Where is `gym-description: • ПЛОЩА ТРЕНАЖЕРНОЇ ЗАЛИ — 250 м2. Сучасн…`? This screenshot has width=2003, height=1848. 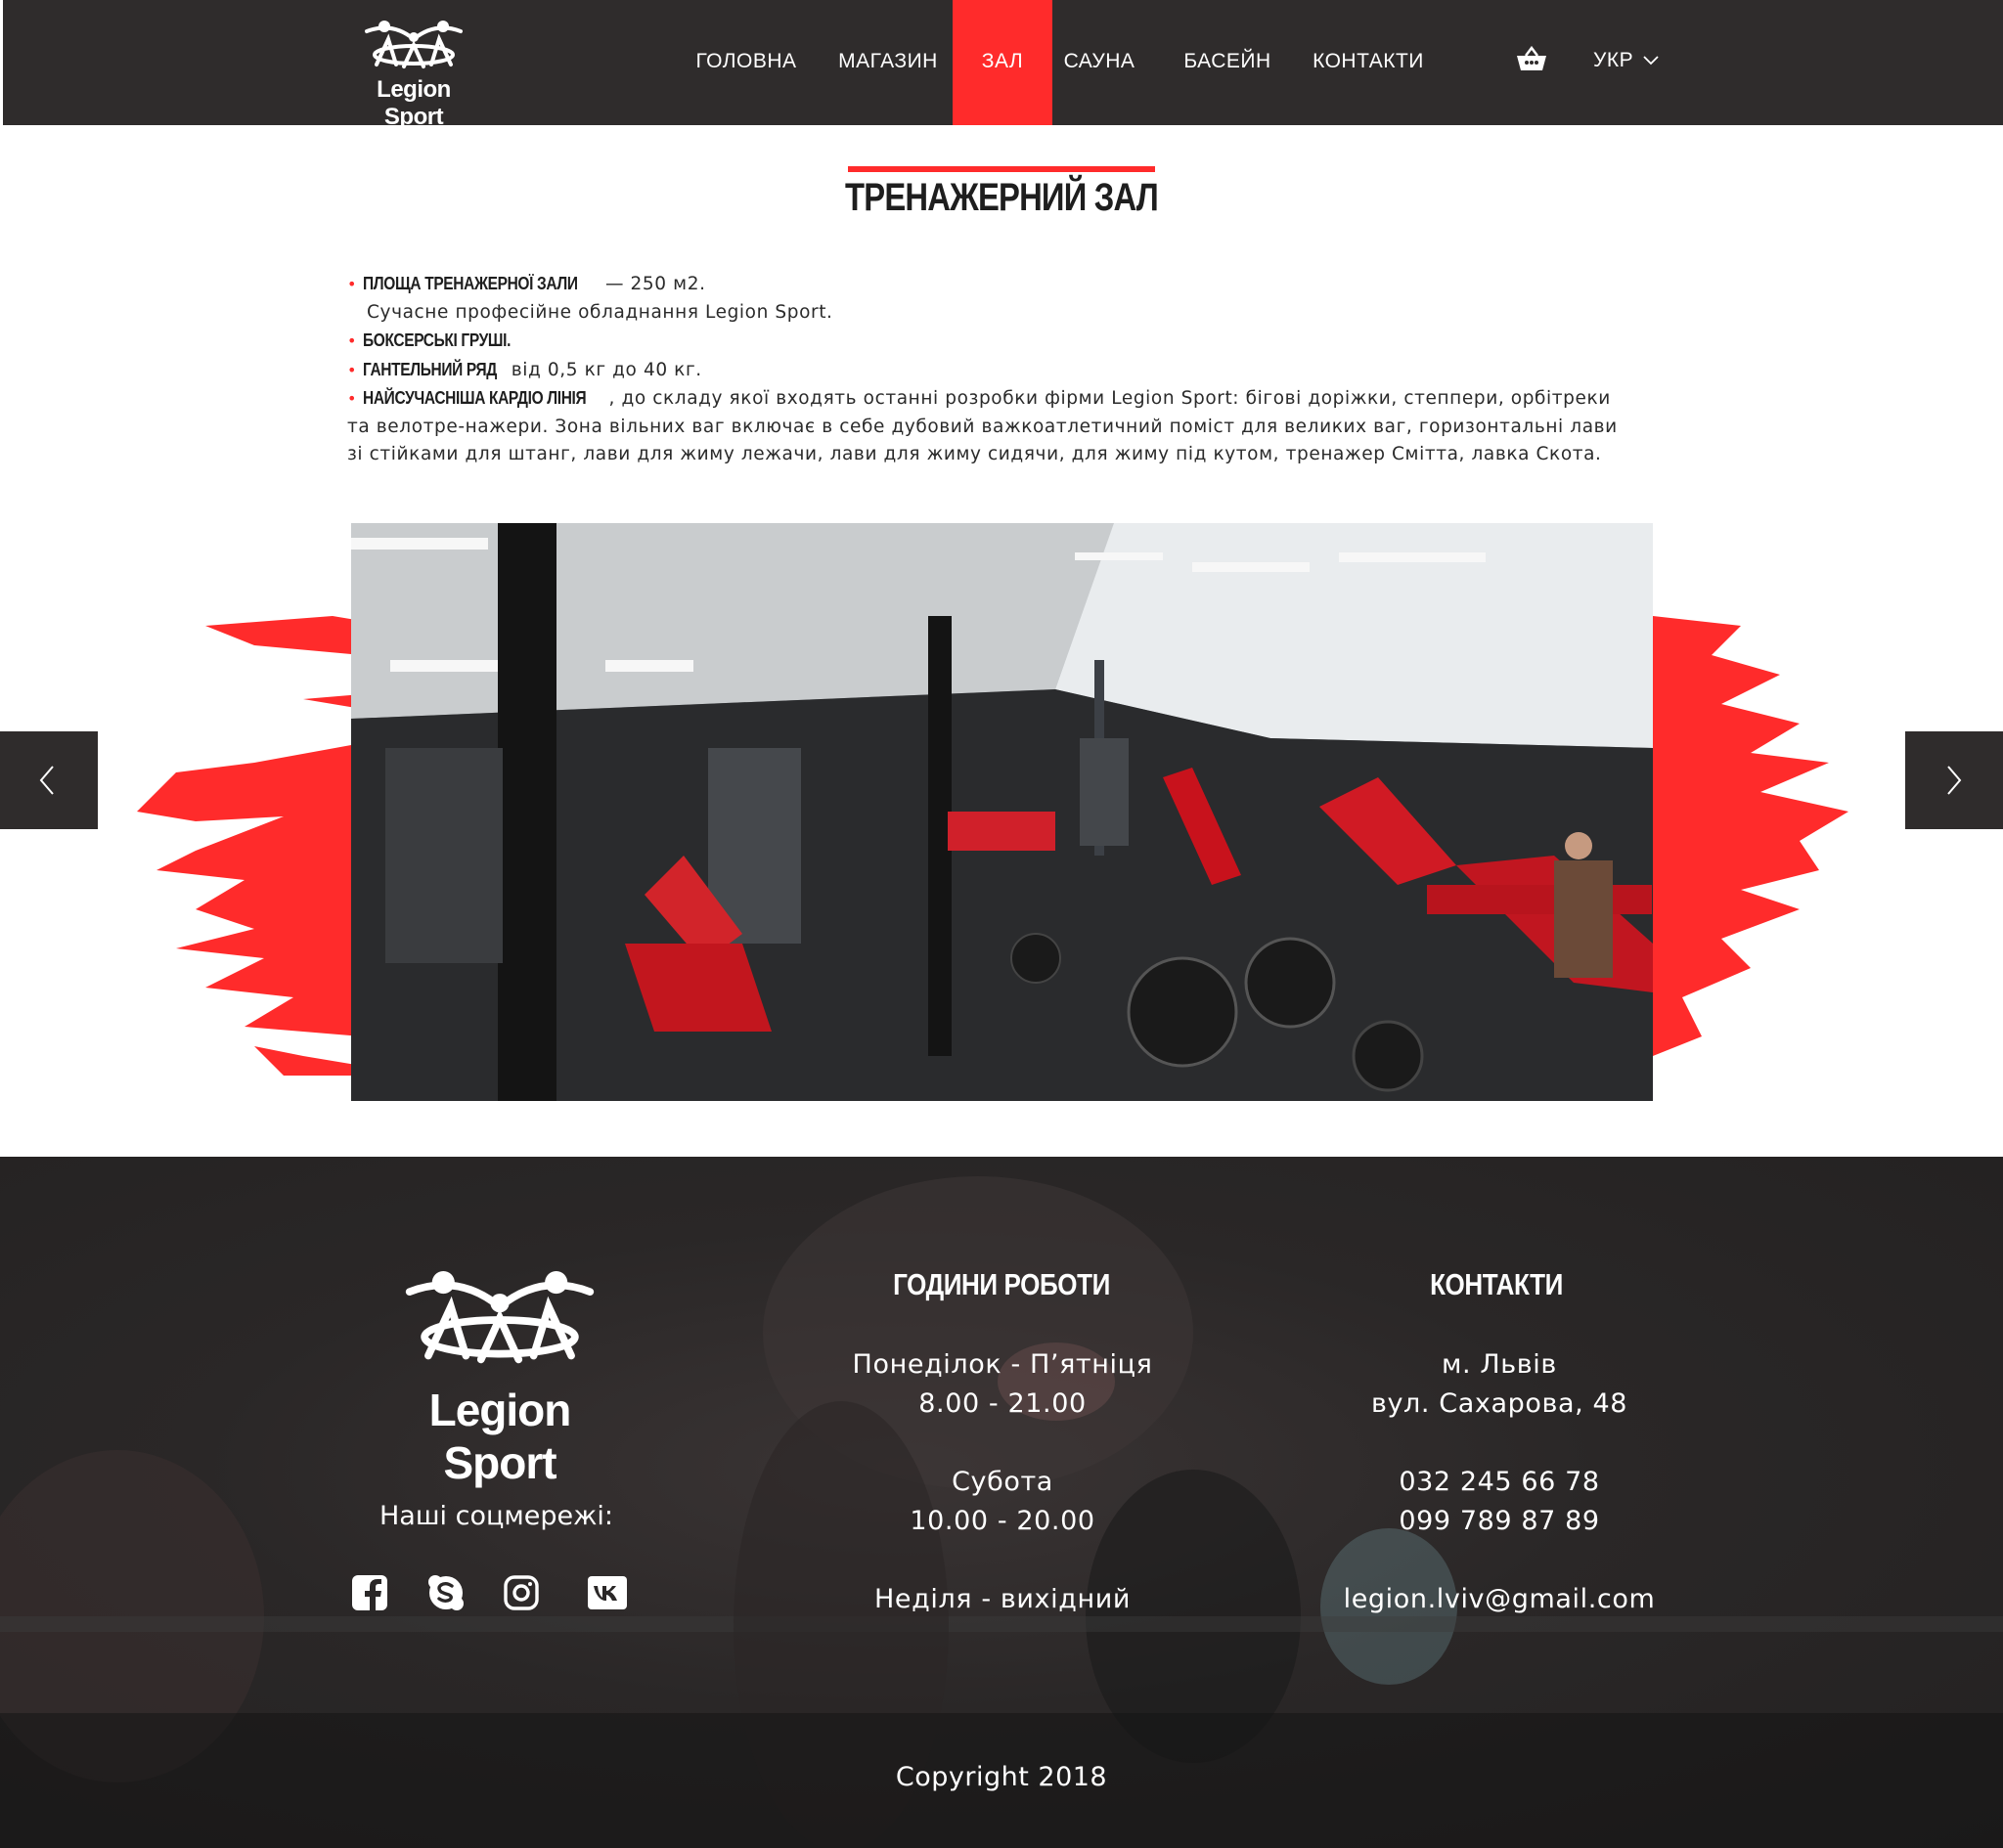
gym-description: • ПЛОЩА ТРЕНАЖЕРНОЇ ЗАЛИ — 250 м2. Сучасн… is located at coordinates (993, 369).